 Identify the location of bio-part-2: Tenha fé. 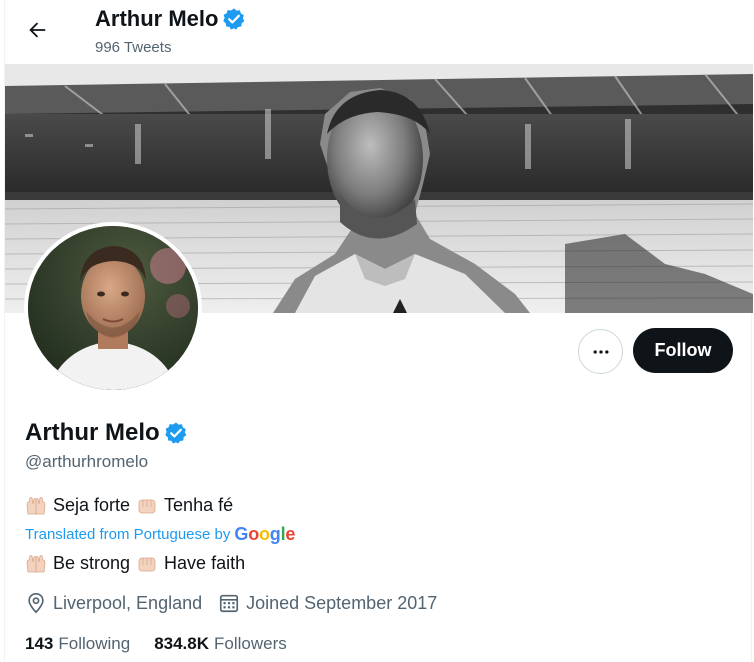
(199, 505).